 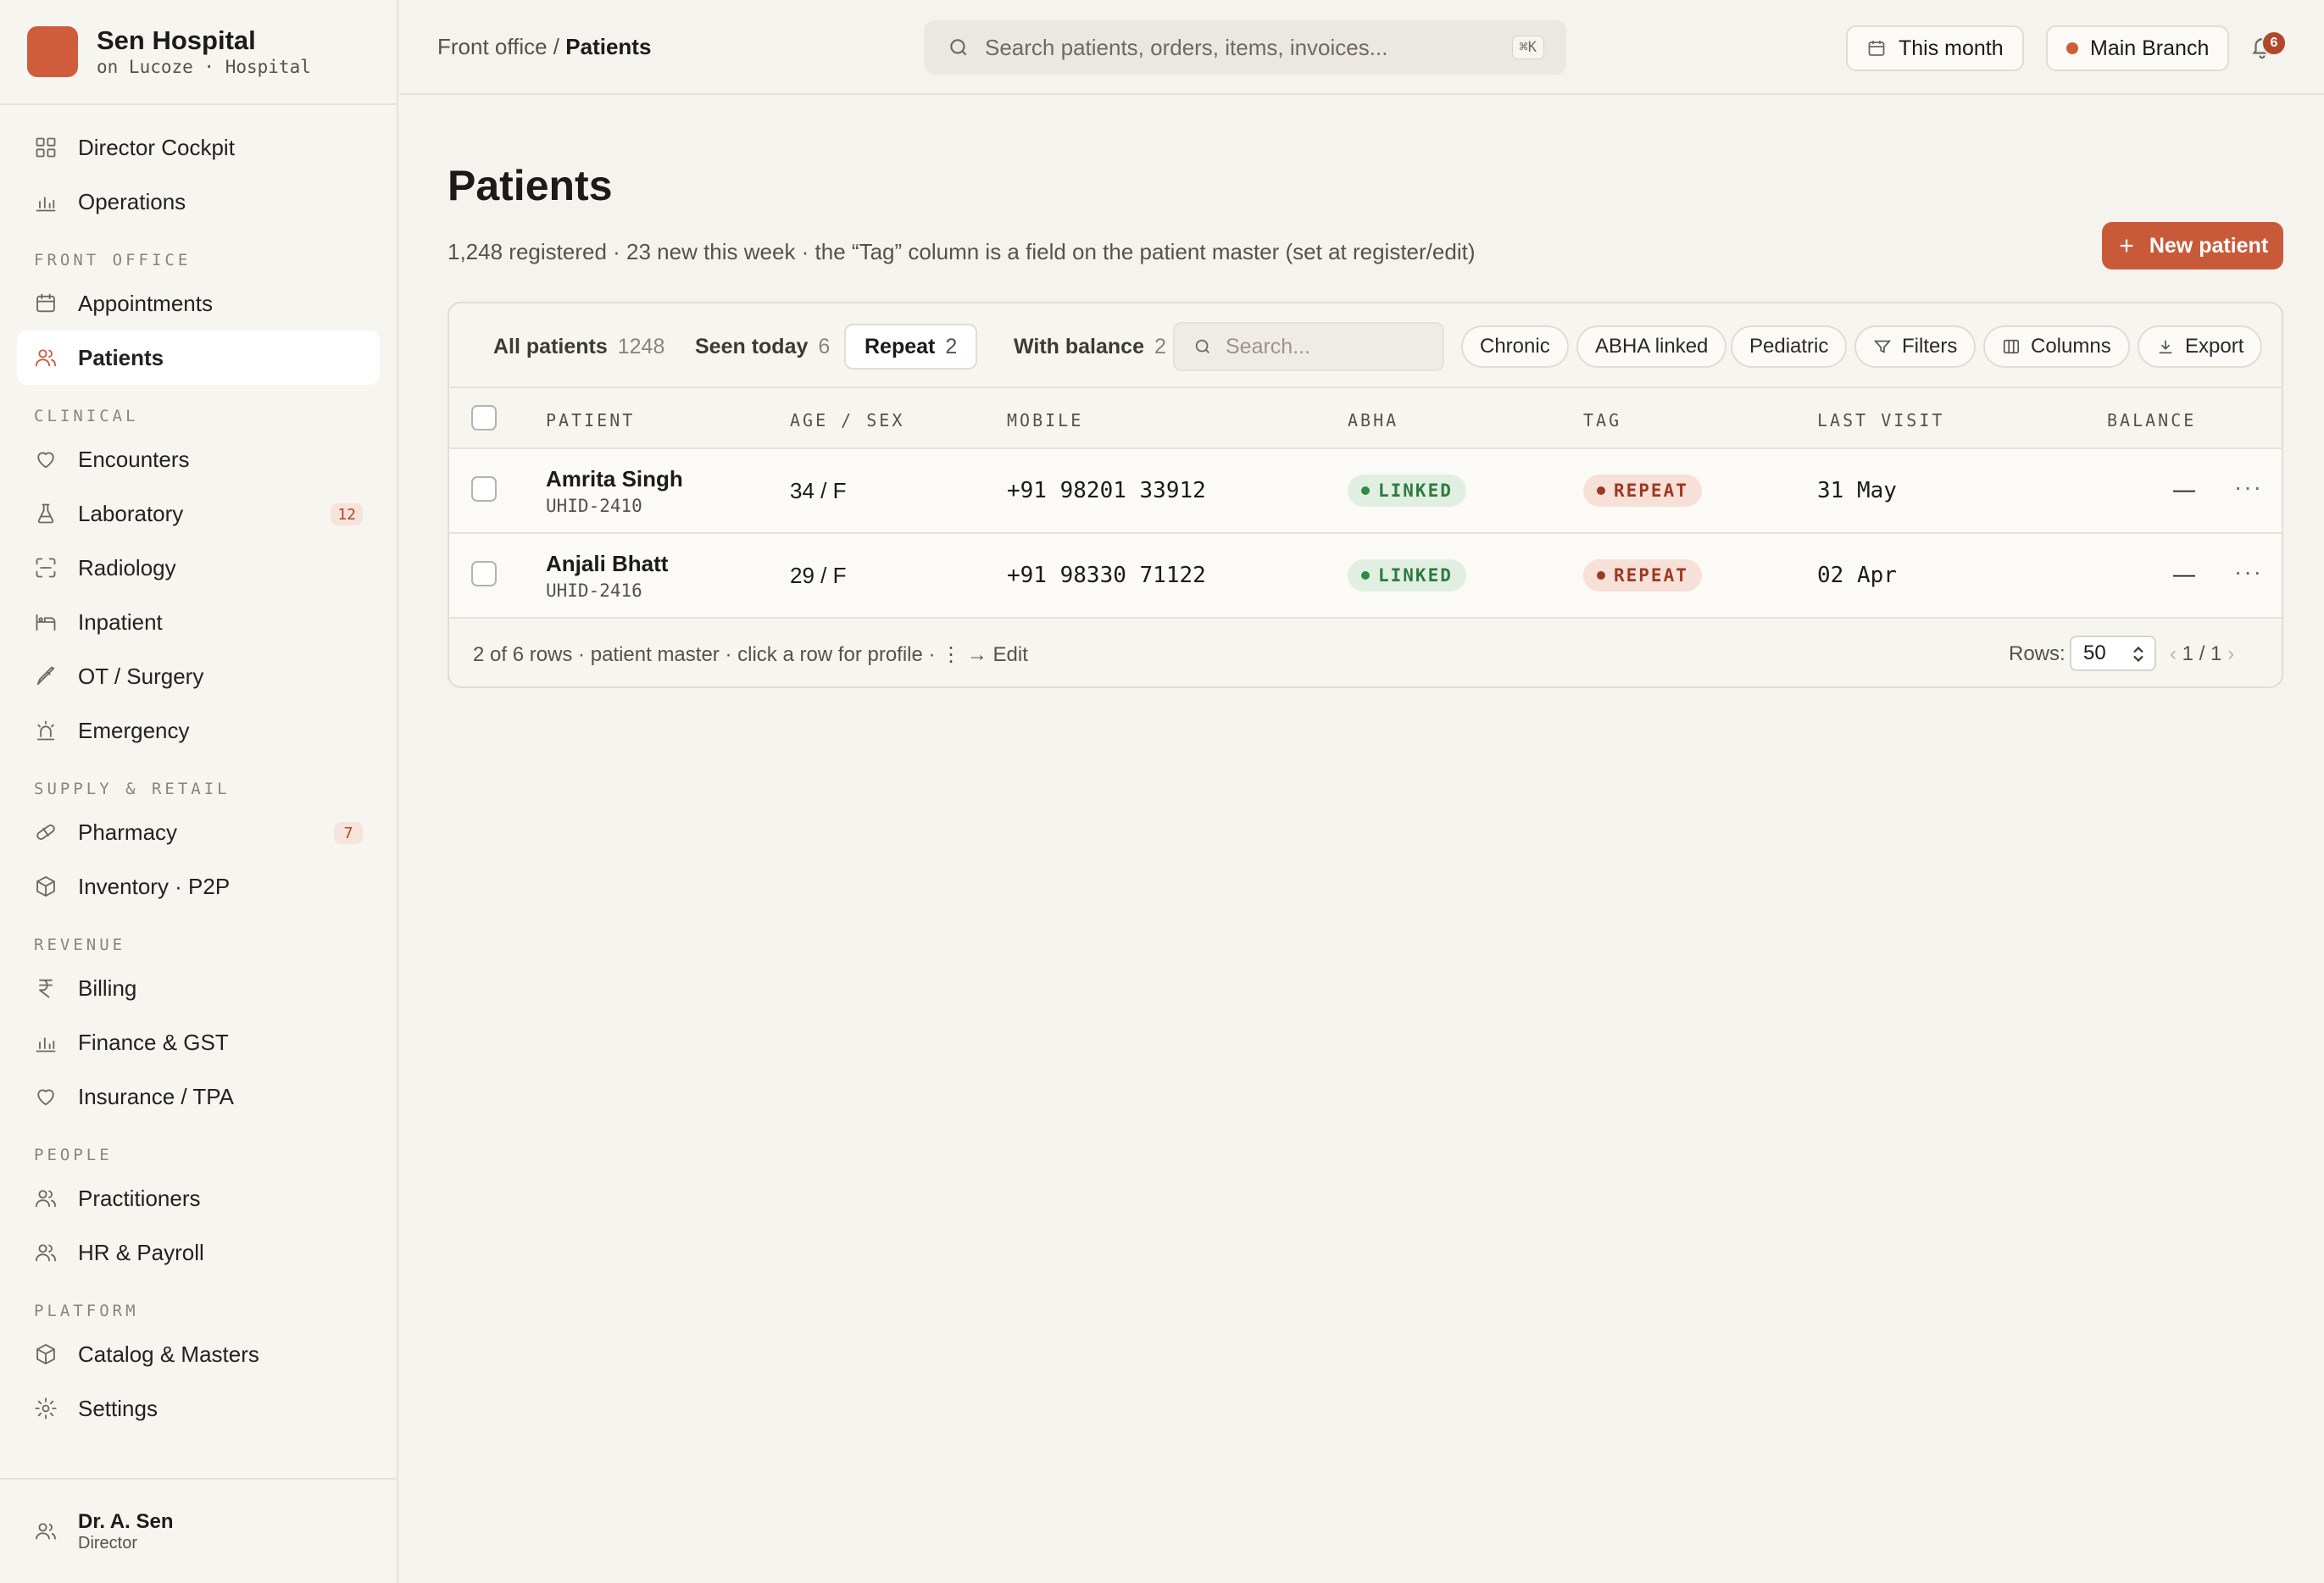 I want to click on sidebar-item-insurance-tpa: Insurance / TPA, so click(x=198, y=1096).